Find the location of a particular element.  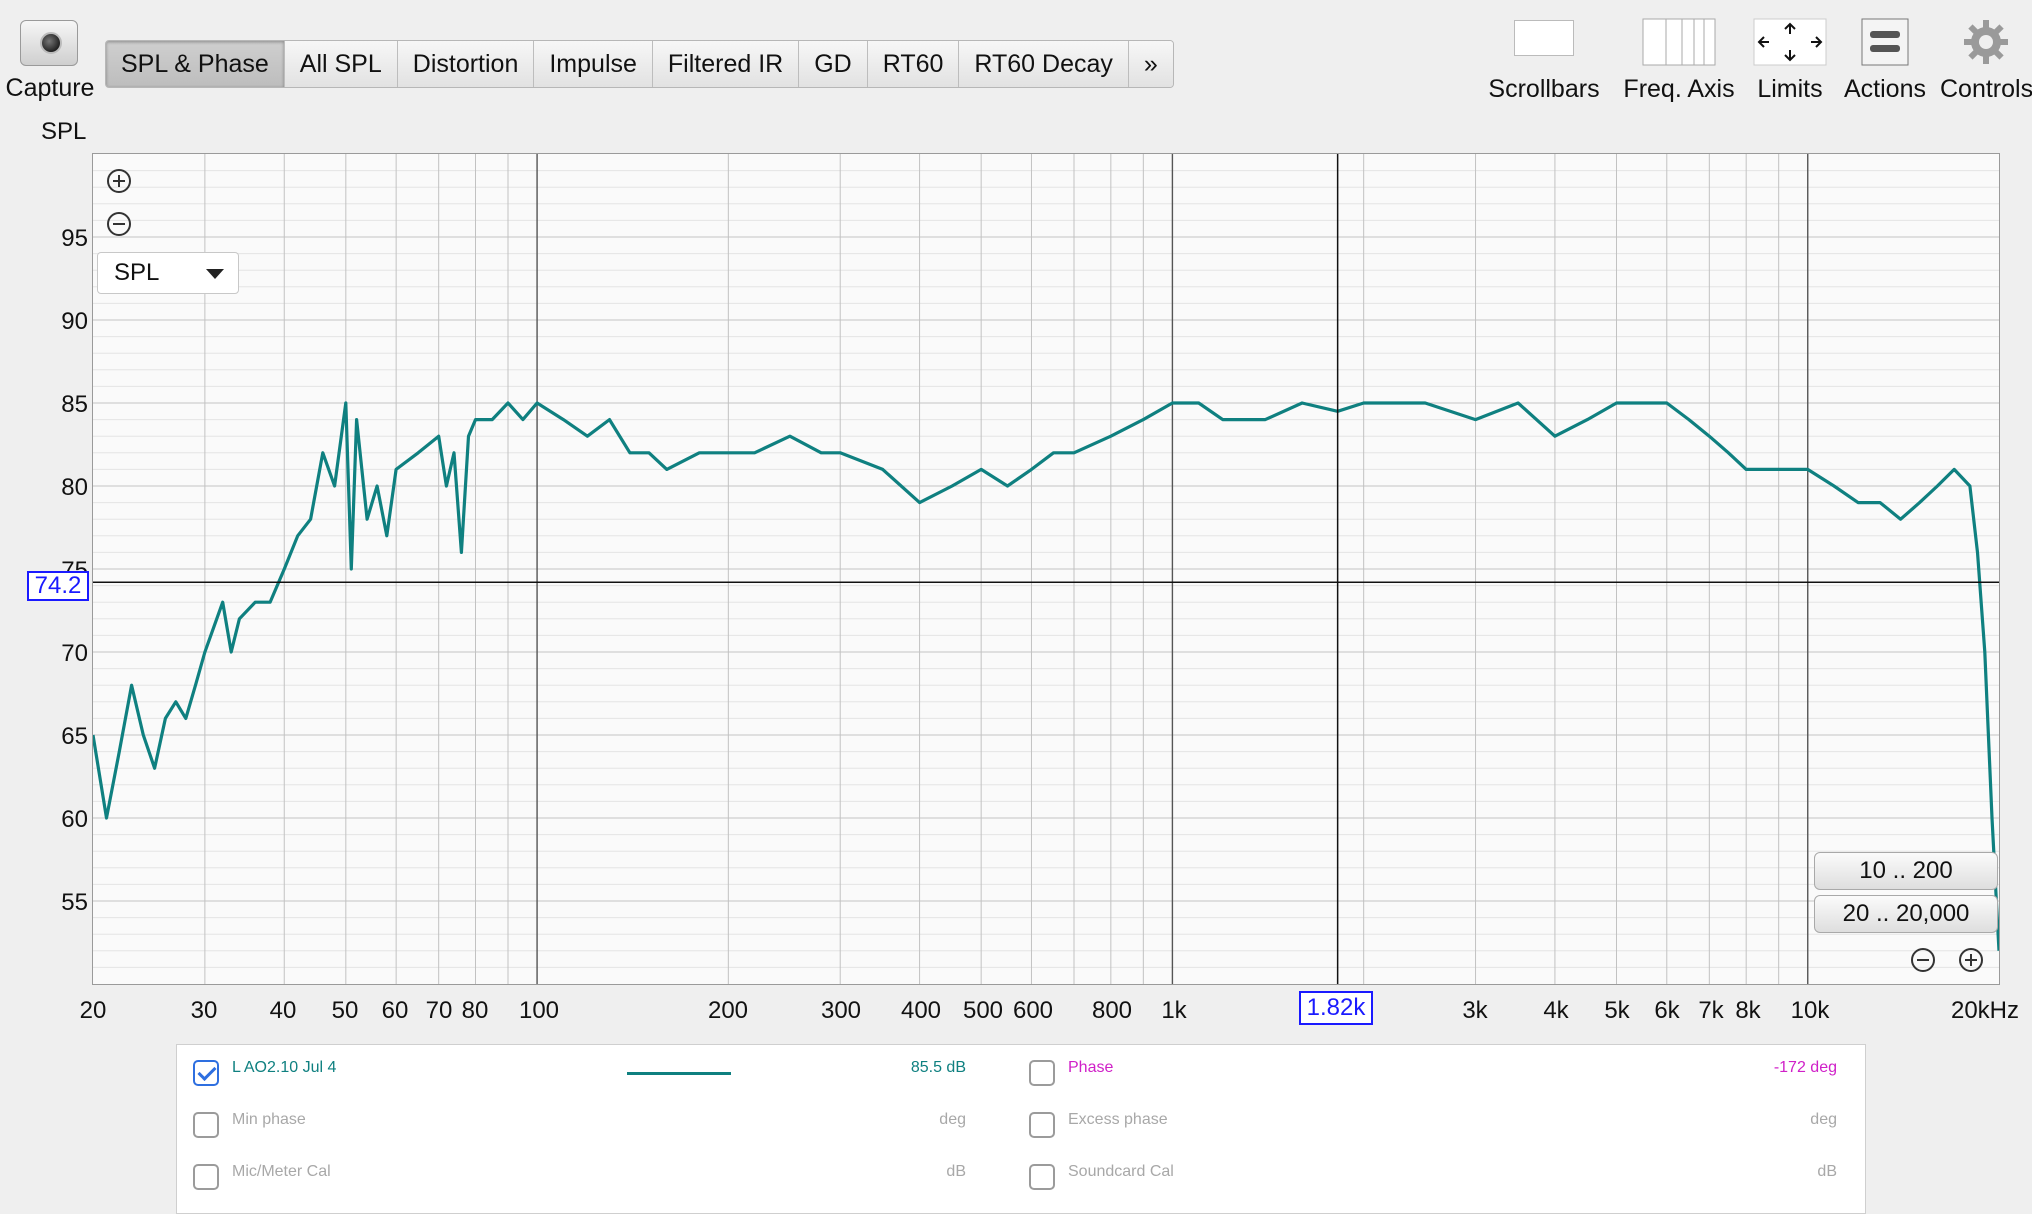

y-tick-label: 95 is located at coordinates (74, 238).